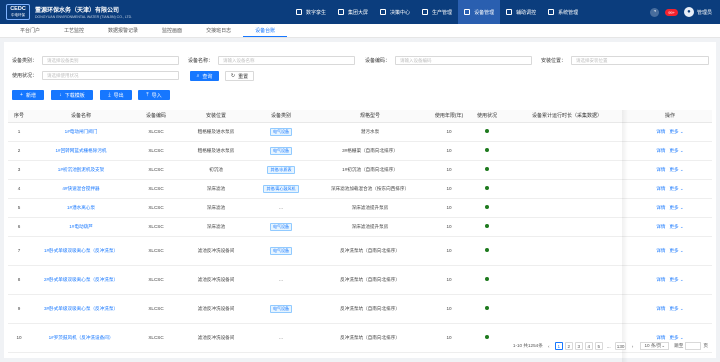 This screenshot has height=362, width=720. I want to click on reset-button: ↻ 重置, so click(239, 76).